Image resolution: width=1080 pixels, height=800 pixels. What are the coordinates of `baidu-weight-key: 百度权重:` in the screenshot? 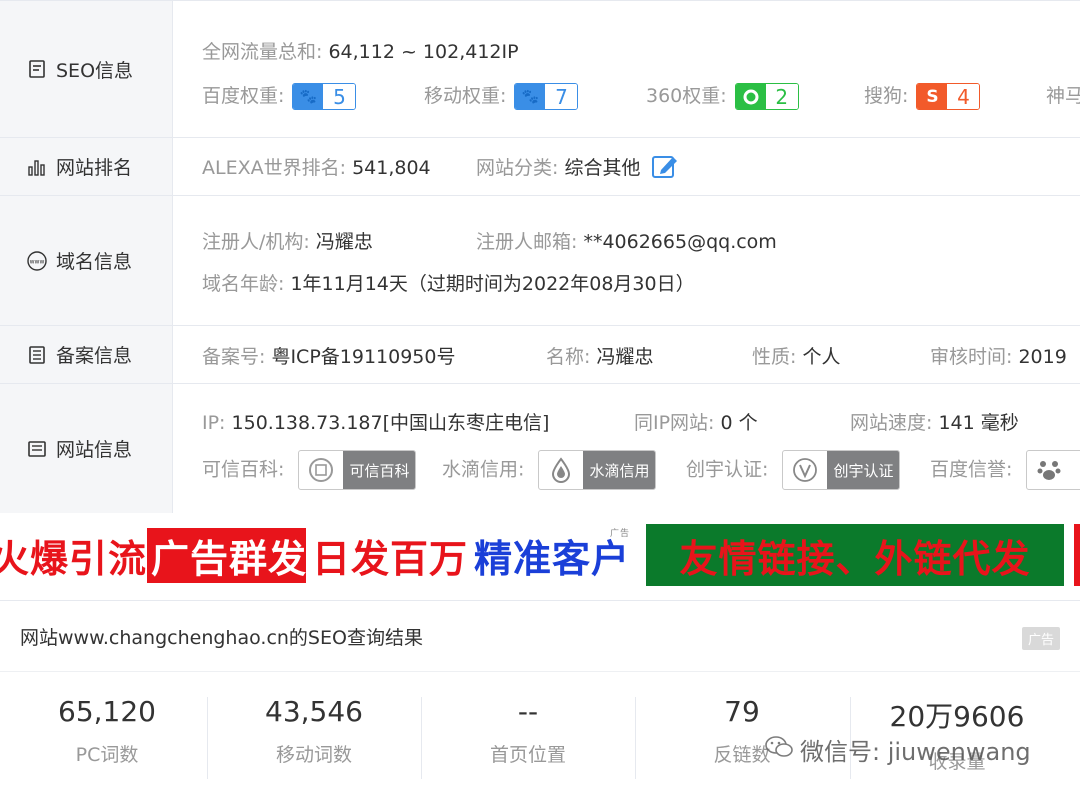 It's located at (243, 96).